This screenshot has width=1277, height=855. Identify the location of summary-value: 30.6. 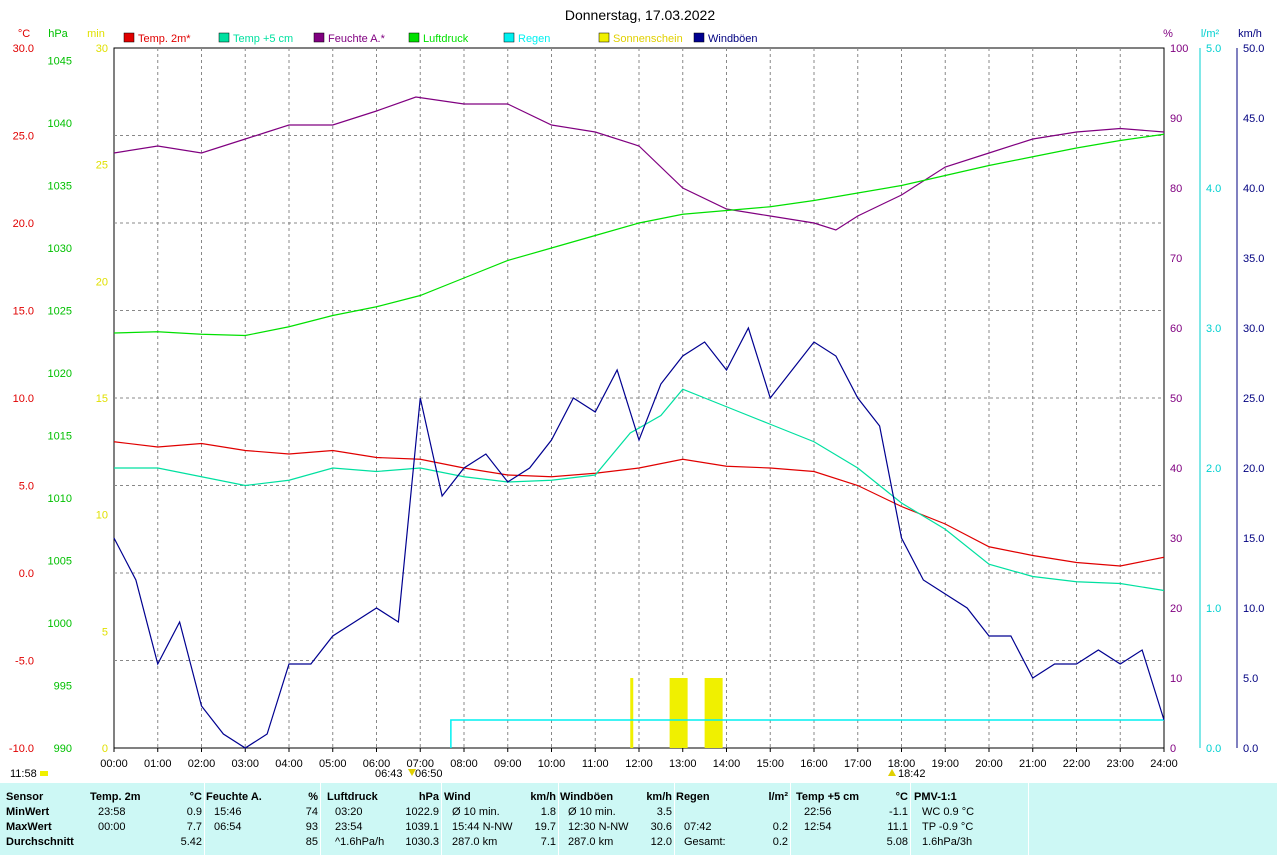
(661, 827).